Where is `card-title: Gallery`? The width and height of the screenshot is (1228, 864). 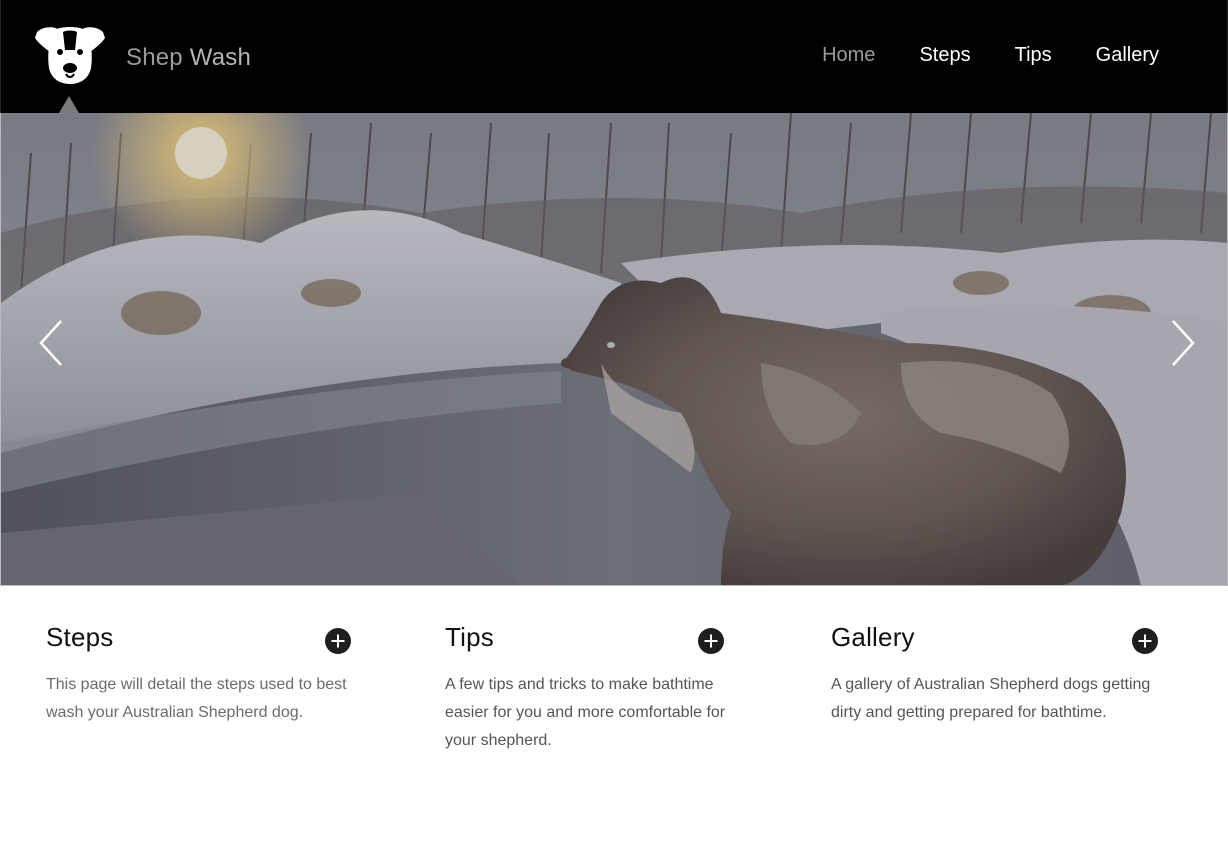 card-title: Gallery is located at coordinates (1001, 637).